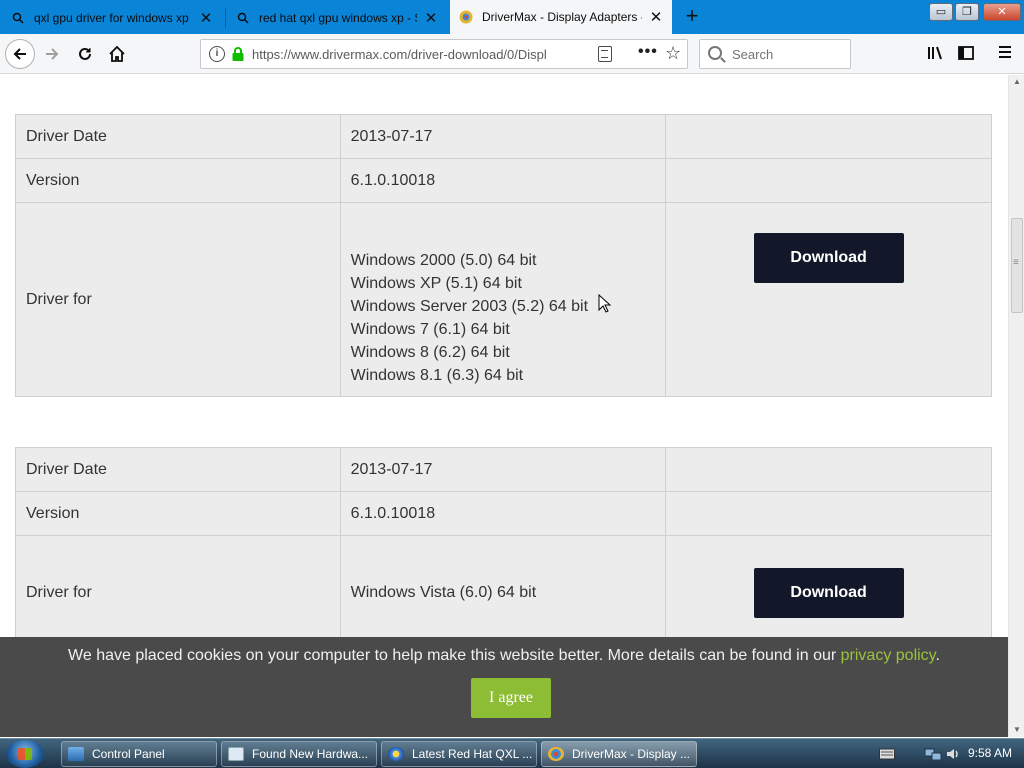  I want to click on reload-icon, so click(85, 53).